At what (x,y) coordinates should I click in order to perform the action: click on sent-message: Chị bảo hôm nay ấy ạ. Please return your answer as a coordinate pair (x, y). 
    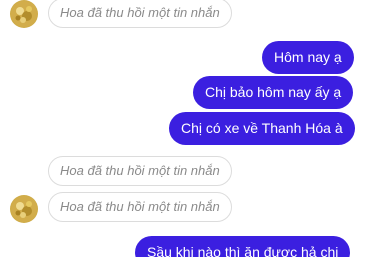
    Looking at the image, I should click on (273, 92).